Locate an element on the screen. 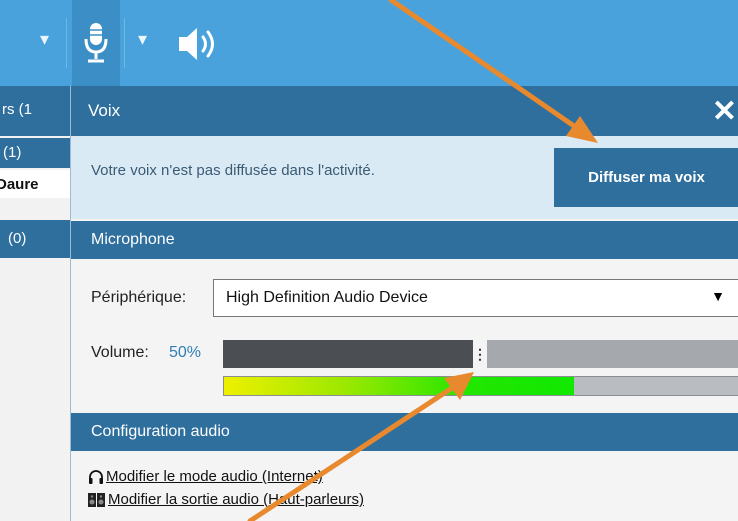  participants-panel: rs (1 (1) Daure (0) is located at coordinates (35, 303).